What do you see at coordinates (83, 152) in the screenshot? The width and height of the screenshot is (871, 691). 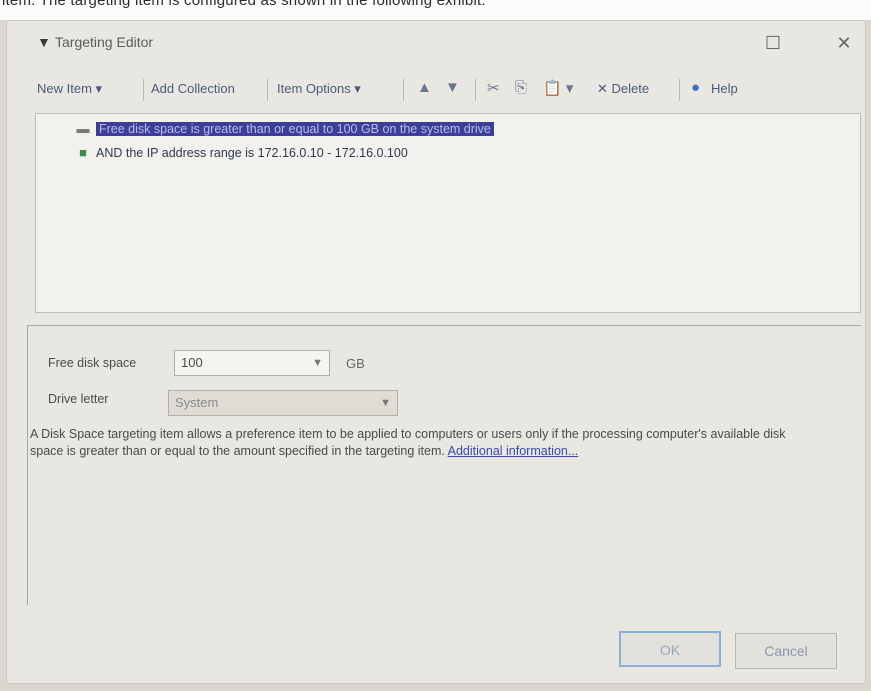 I see `network-icon: ■` at bounding box center [83, 152].